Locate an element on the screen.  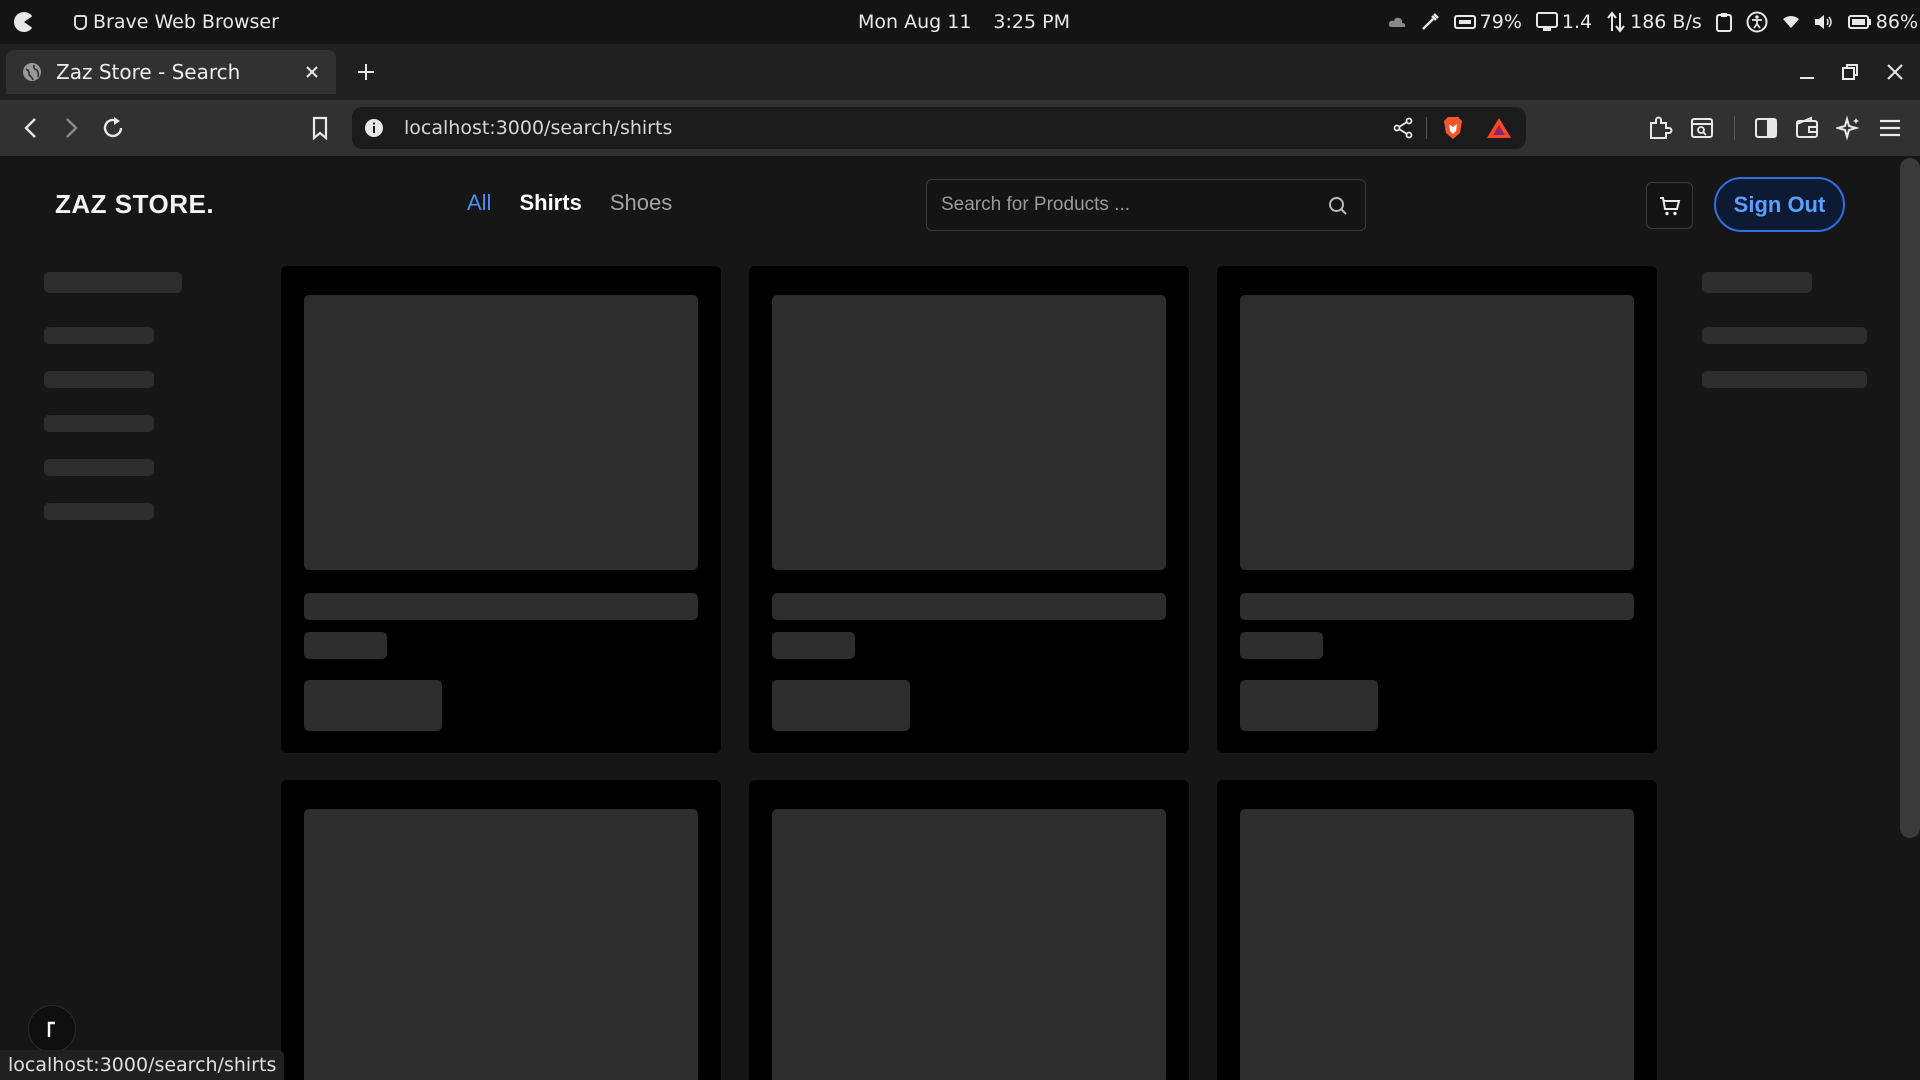
tab-zaz-store: Zaz Store - Search is located at coordinates (171, 72).